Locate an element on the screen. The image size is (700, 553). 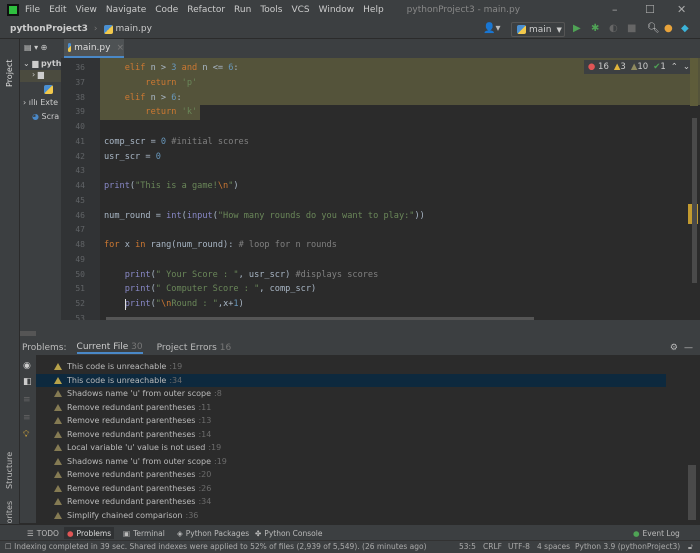
lightbulb-icon: 💡︎ is located at coordinates (26, 435).